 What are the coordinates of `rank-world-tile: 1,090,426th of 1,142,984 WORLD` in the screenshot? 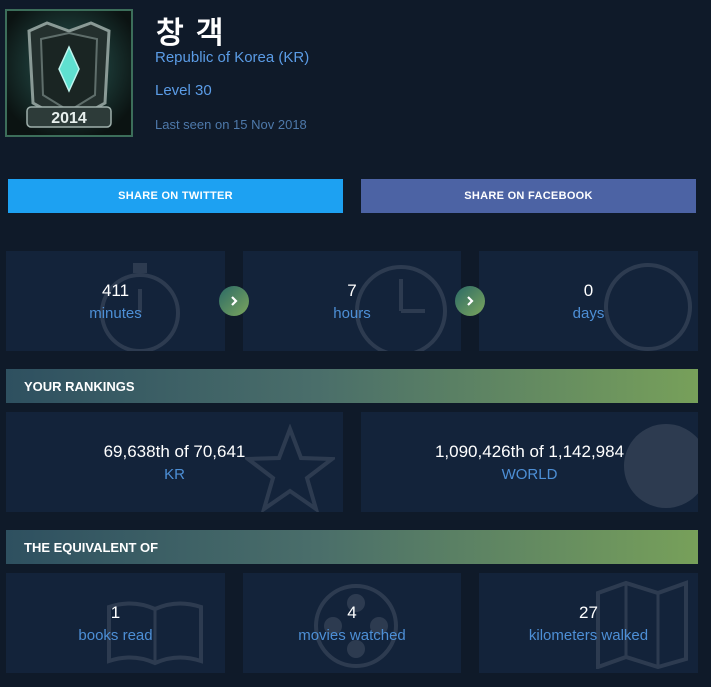 It's located at (529, 462).